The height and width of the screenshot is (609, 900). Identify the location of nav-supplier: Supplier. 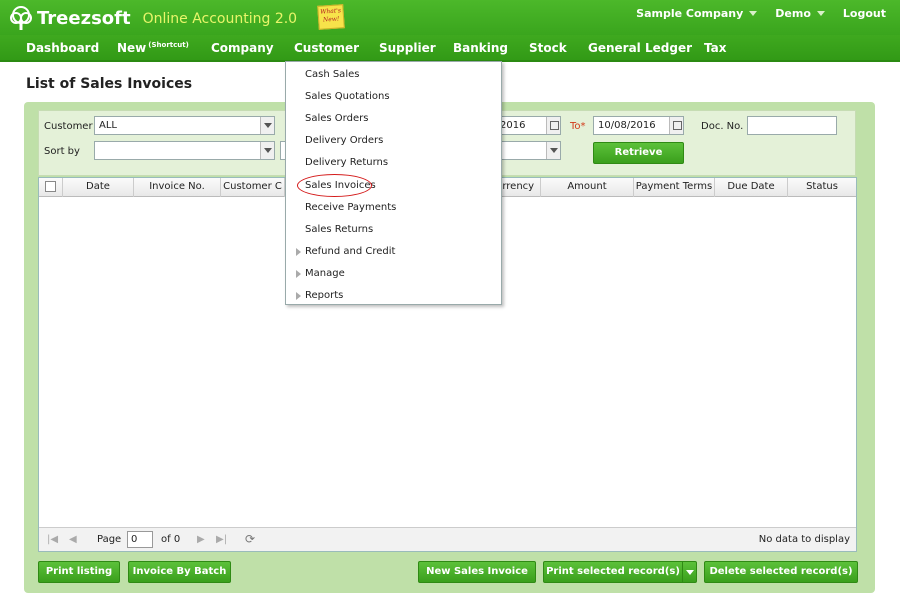
(407, 48).